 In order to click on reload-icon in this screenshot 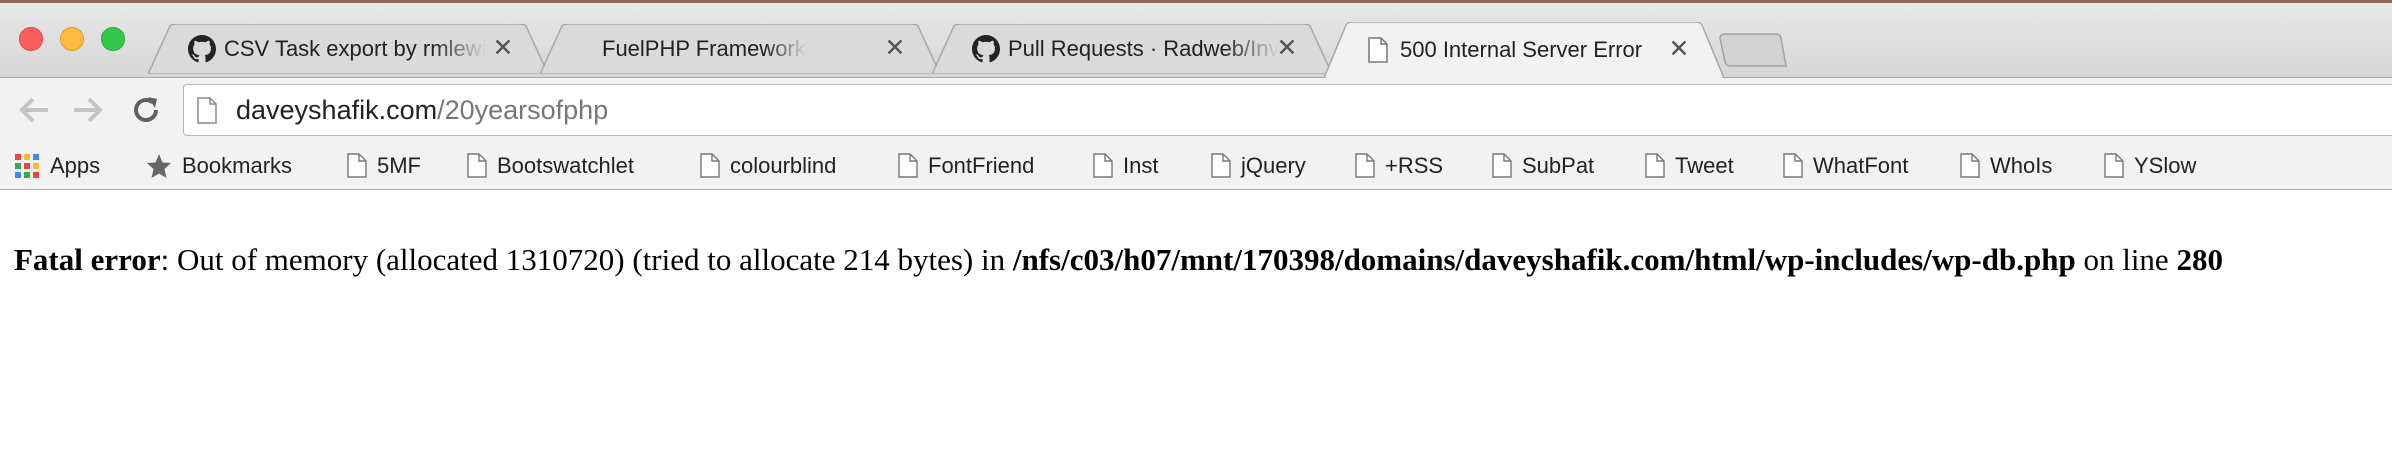, I will do `click(146, 109)`.